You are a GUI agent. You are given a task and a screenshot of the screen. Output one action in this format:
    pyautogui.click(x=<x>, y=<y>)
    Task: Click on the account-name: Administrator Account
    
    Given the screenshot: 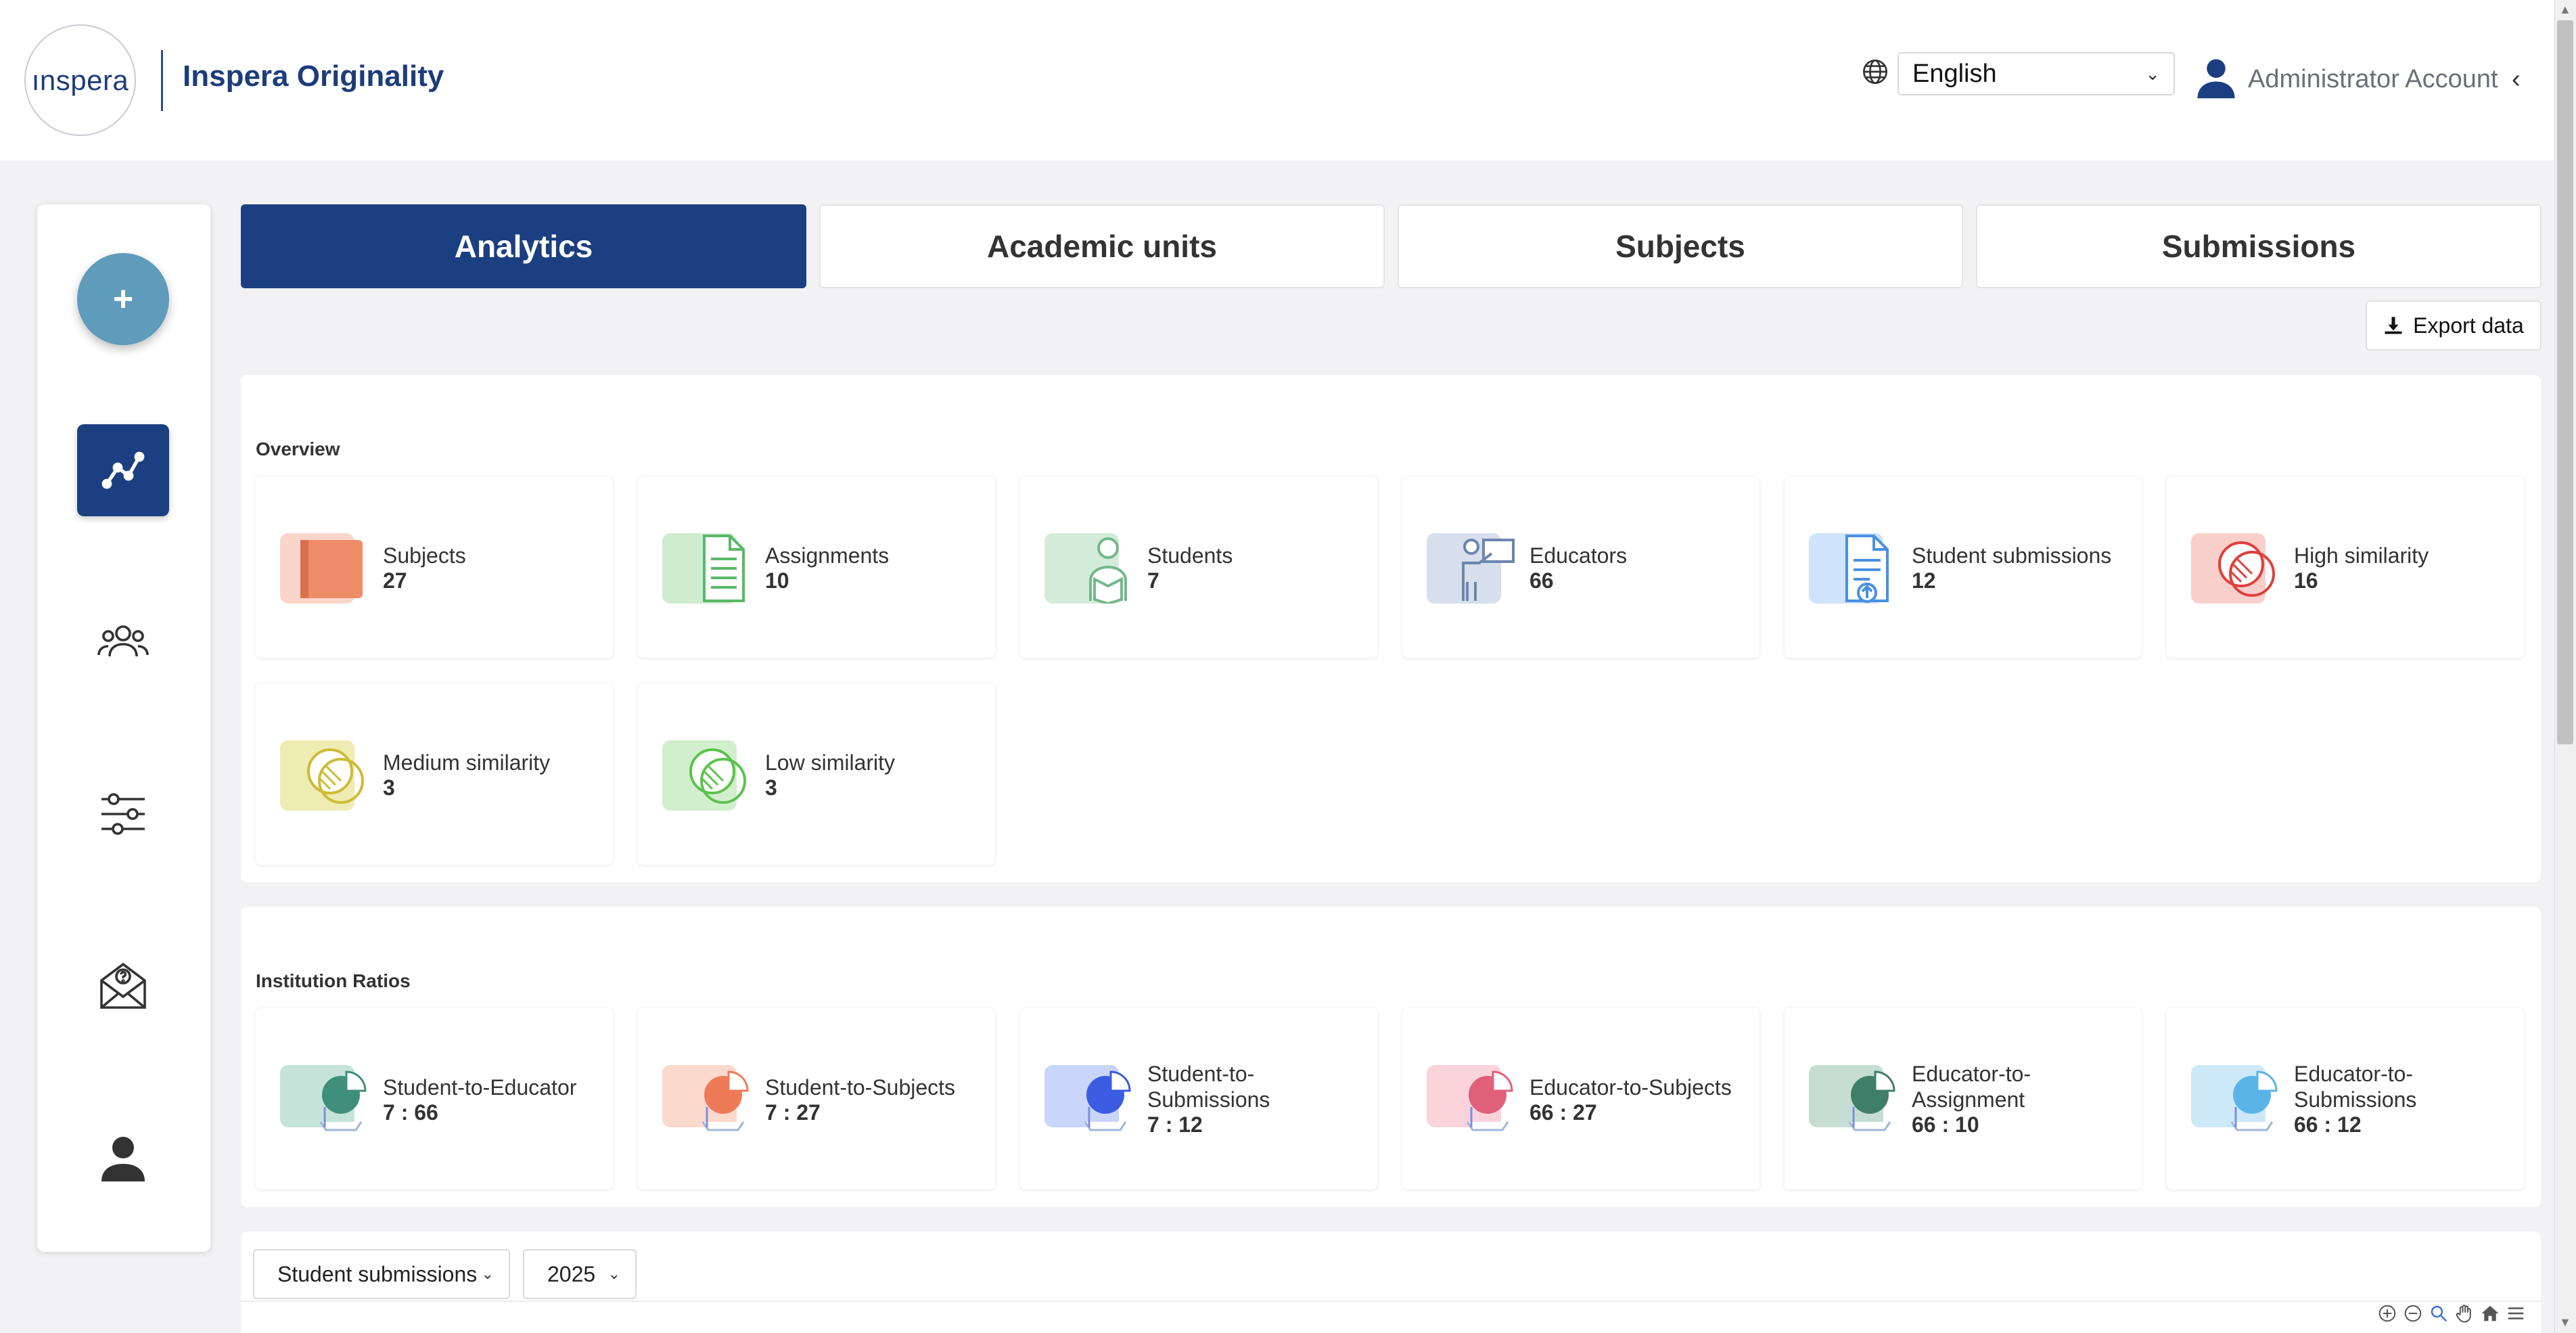 What is the action you would take?
    pyautogui.click(x=2373, y=80)
    